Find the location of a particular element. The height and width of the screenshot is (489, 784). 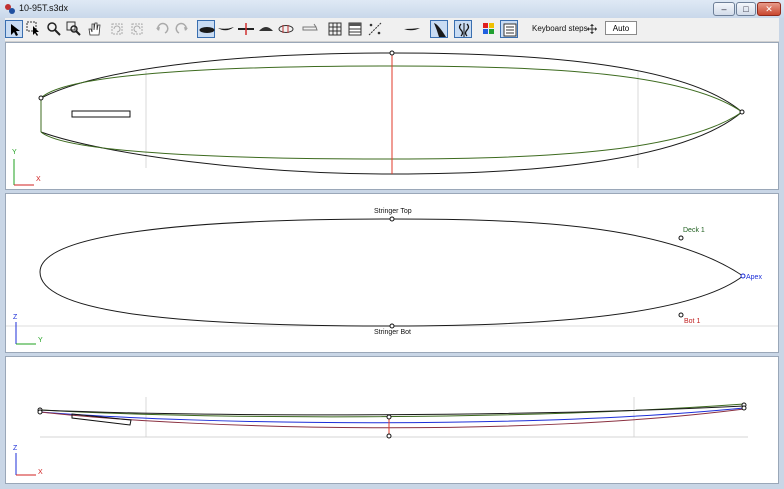

slices-view-button is located at coordinates (286, 29).